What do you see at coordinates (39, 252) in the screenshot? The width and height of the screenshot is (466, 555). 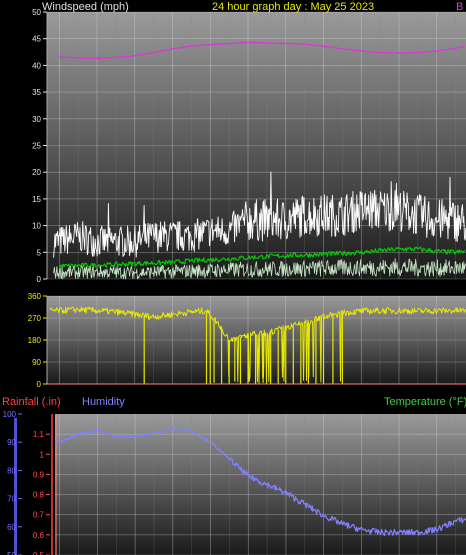 I see `wind-y-tick-label: 5` at bounding box center [39, 252].